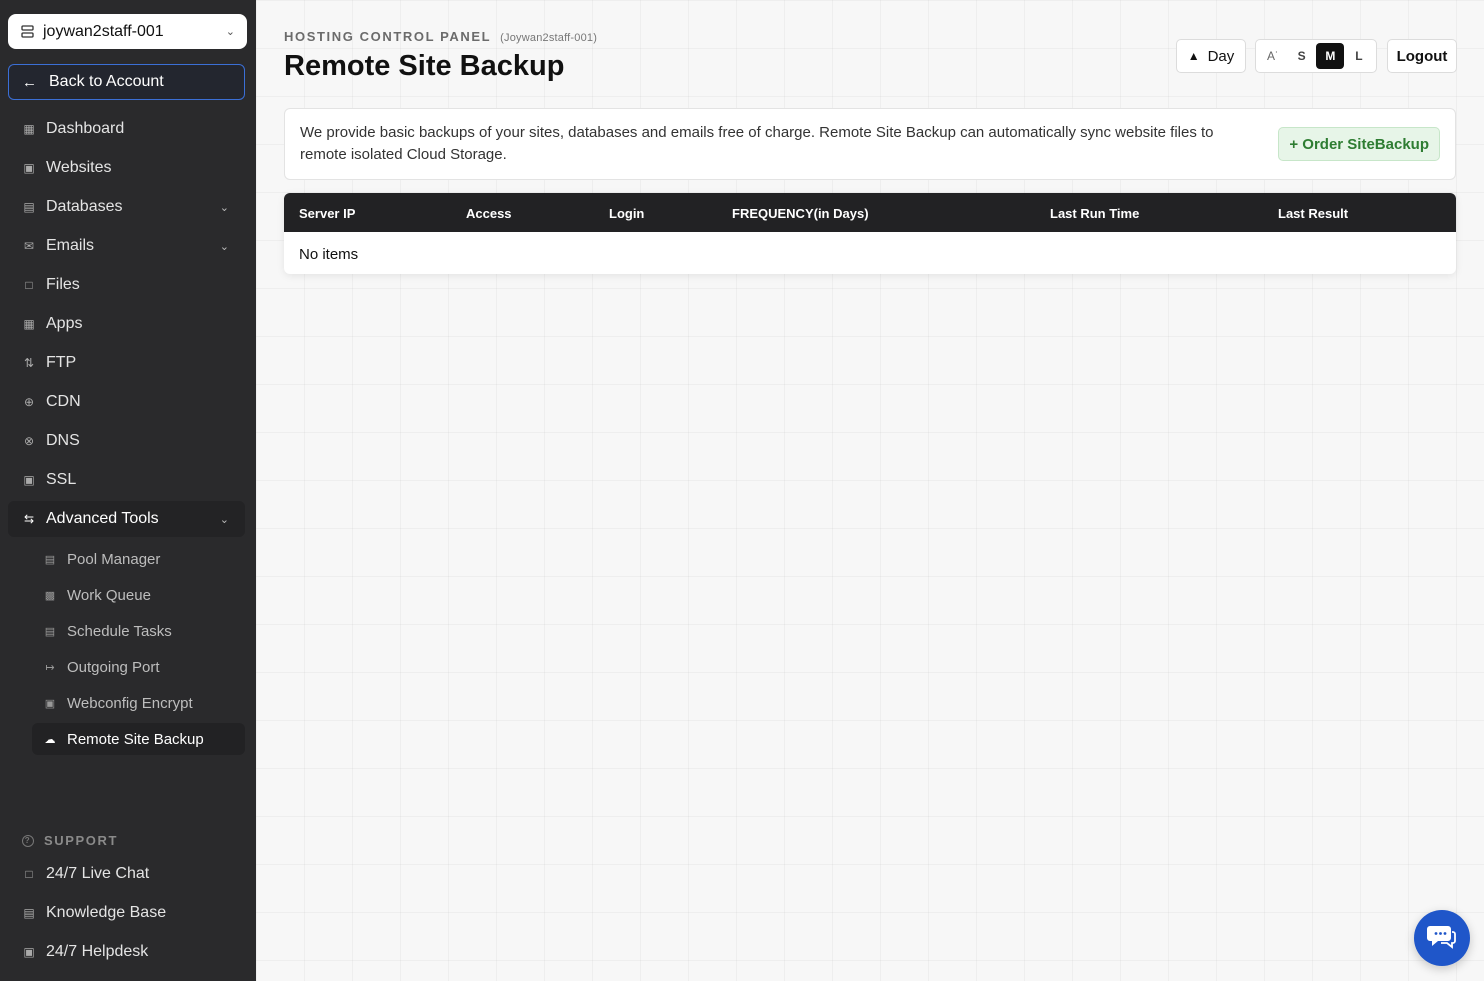 This screenshot has width=1484, height=981. I want to click on support-item-knowledge-base: ▤ Knowledge Base, so click(126, 913).